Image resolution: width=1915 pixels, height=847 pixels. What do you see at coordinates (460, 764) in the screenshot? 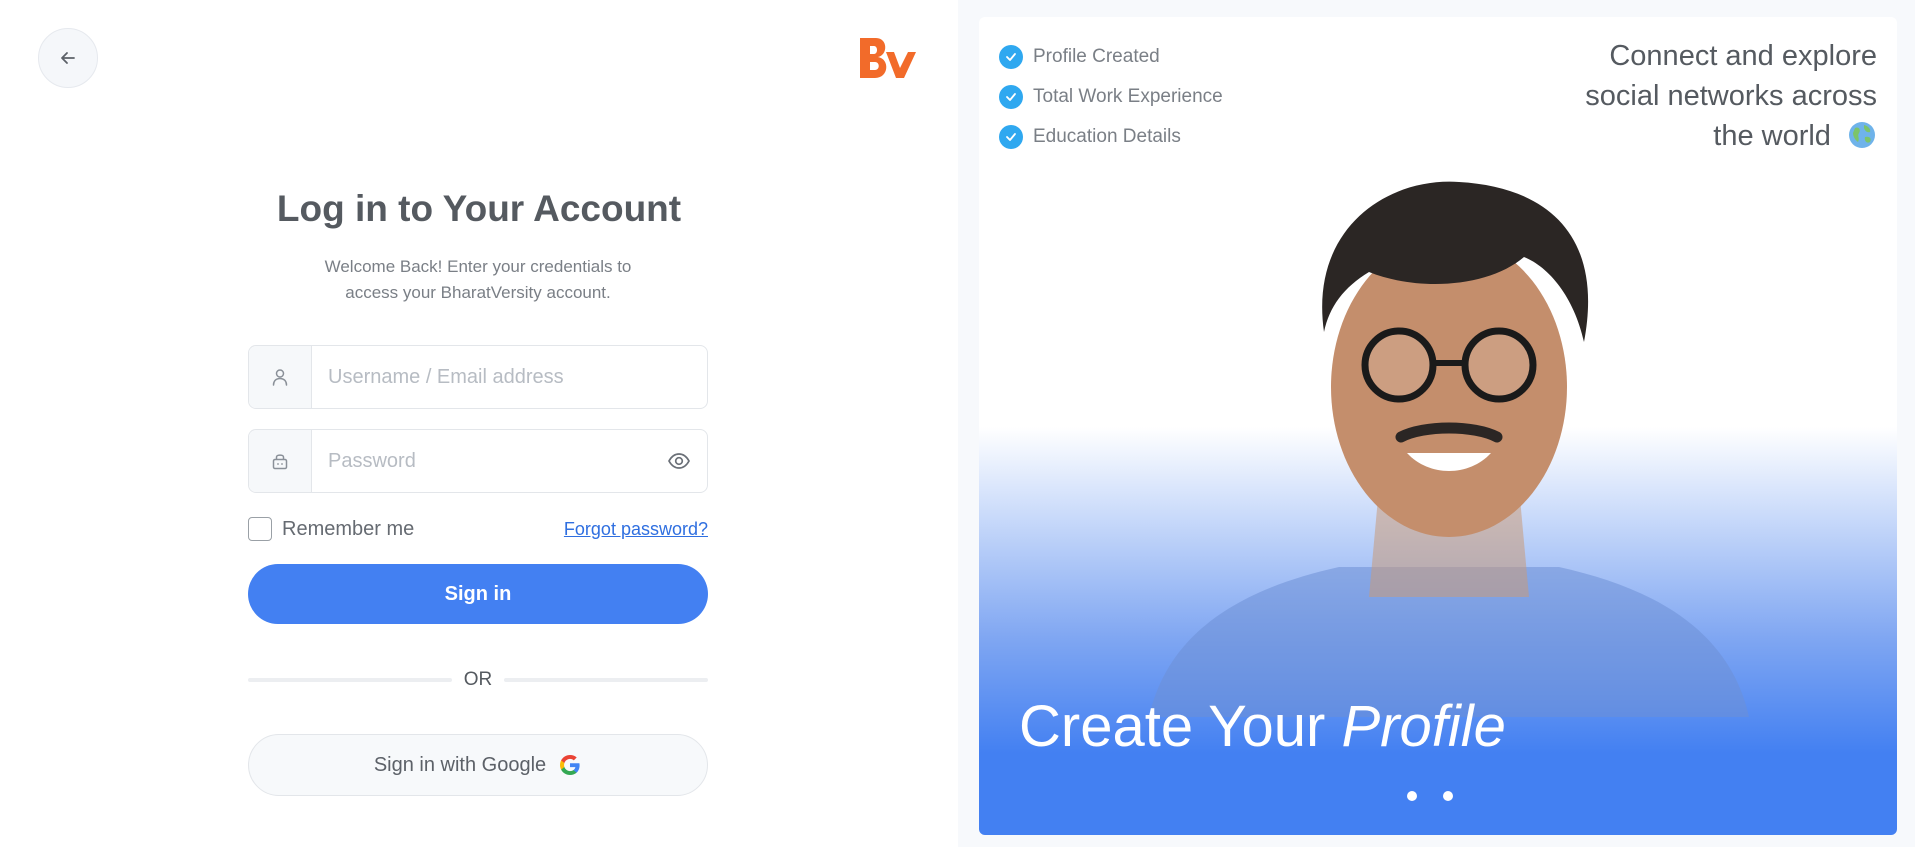
I see `google-sign-in-label: Sign in with Google` at bounding box center [460, 764].